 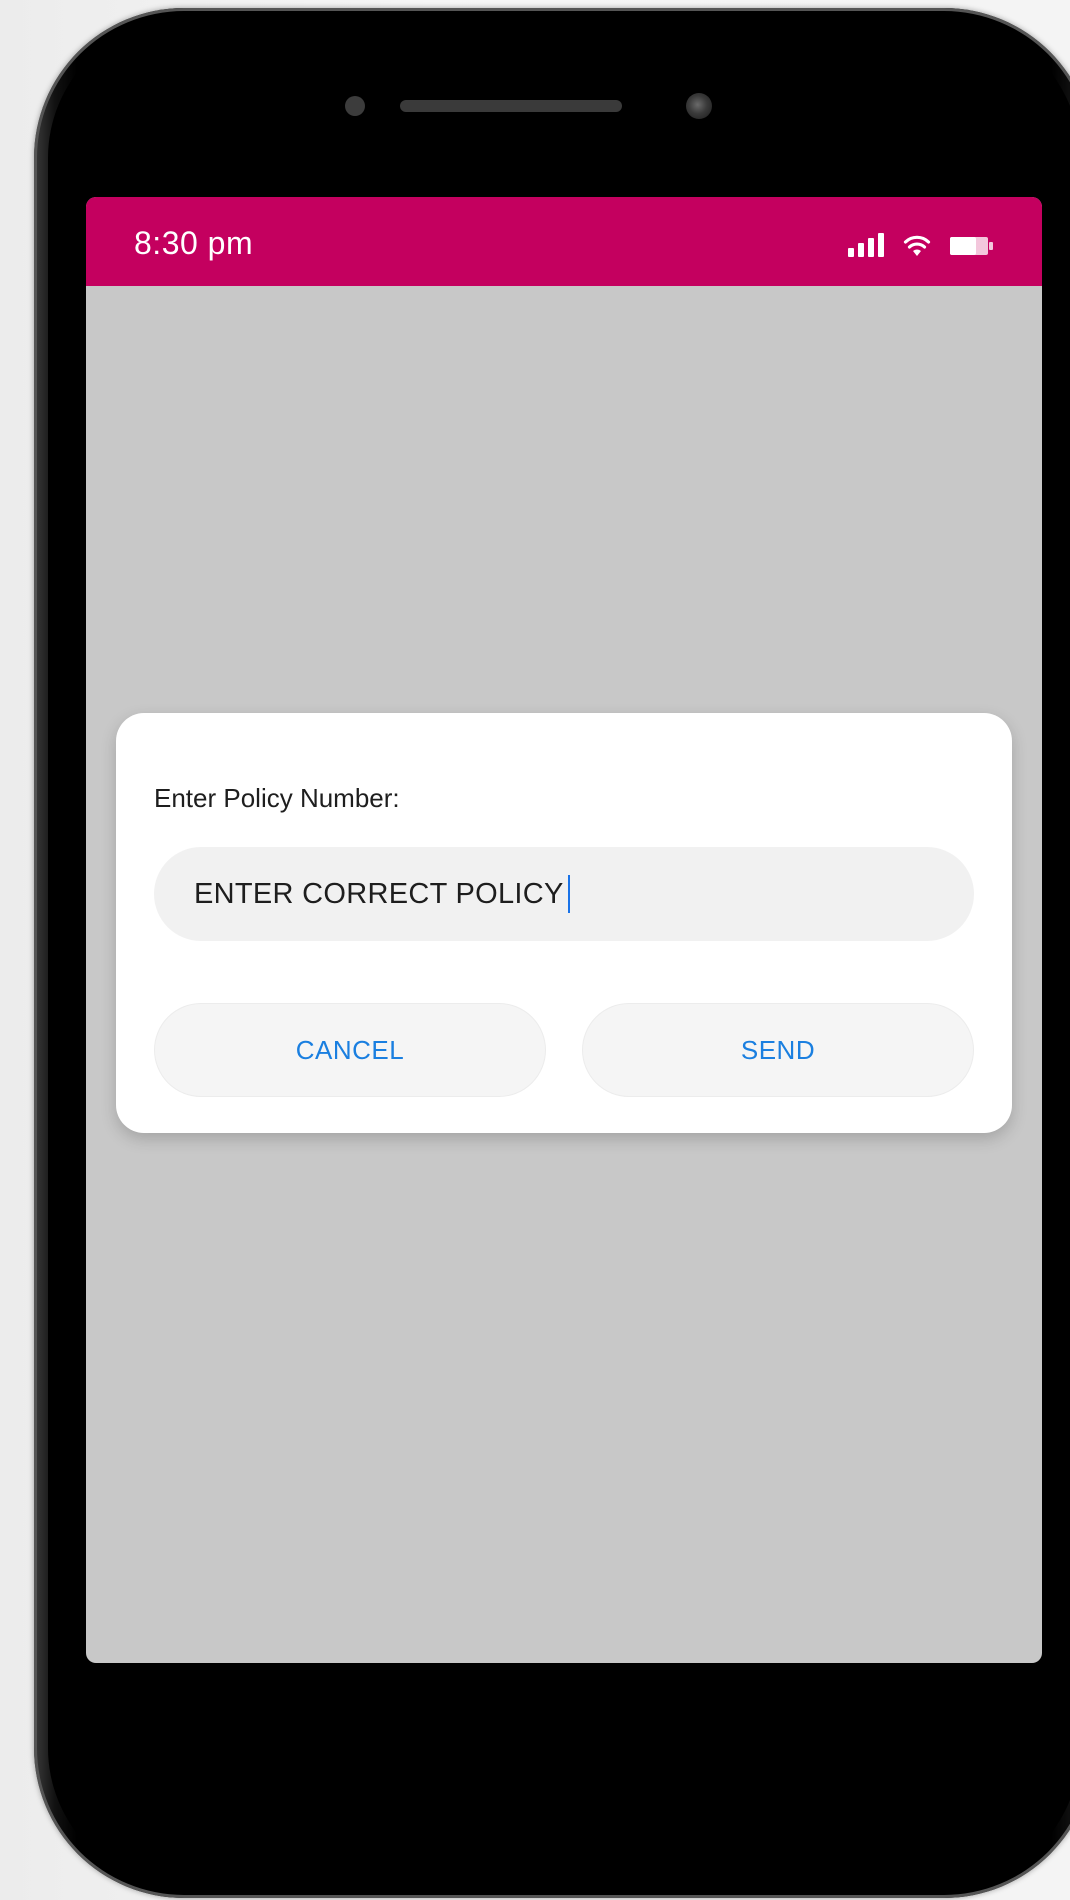 I want to click on signal-icon, so click(x=866, y=245).